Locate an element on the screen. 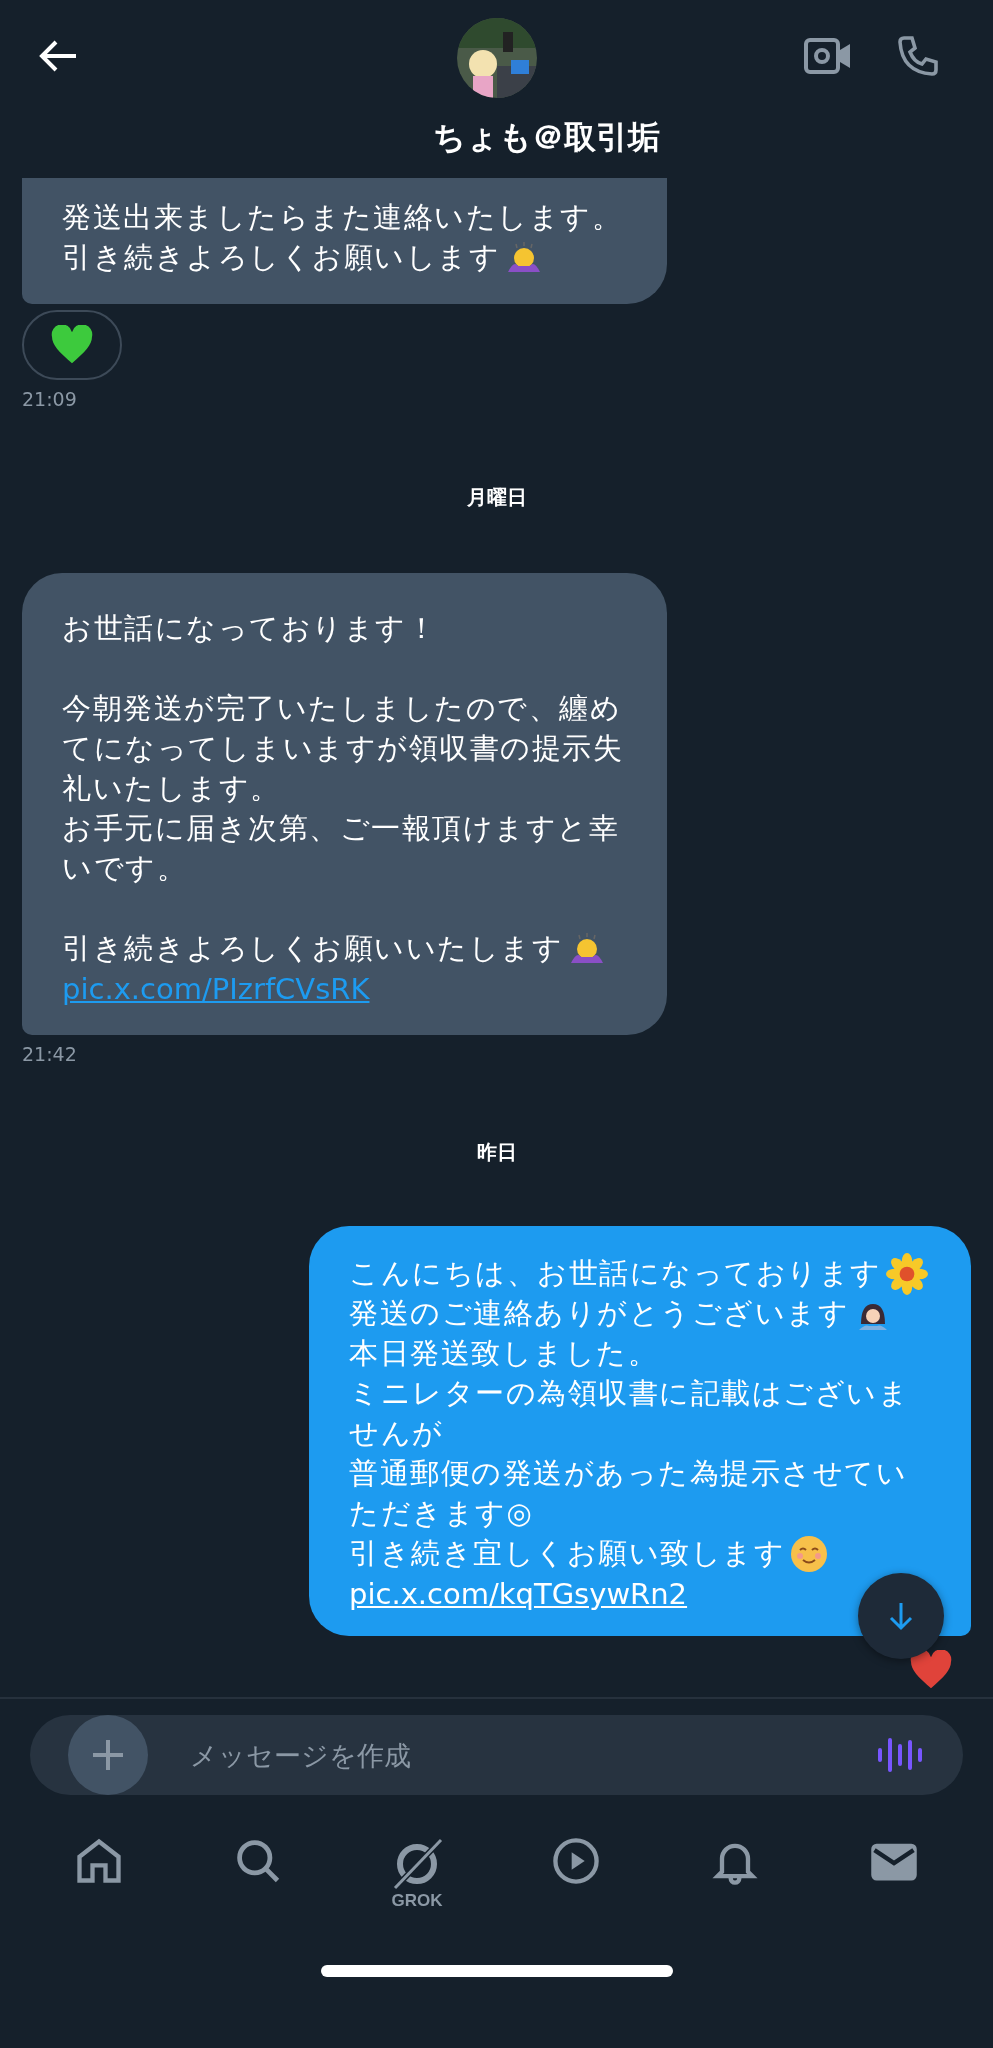 The image size is (993, 2048). message-text: ただきます◎ is located at coordinates (441, 1513).